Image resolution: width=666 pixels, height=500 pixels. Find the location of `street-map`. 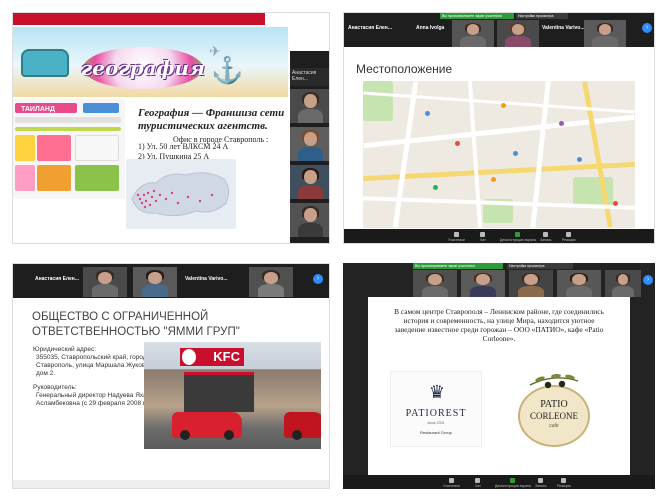

street-map is located at coordinates (499, 154).